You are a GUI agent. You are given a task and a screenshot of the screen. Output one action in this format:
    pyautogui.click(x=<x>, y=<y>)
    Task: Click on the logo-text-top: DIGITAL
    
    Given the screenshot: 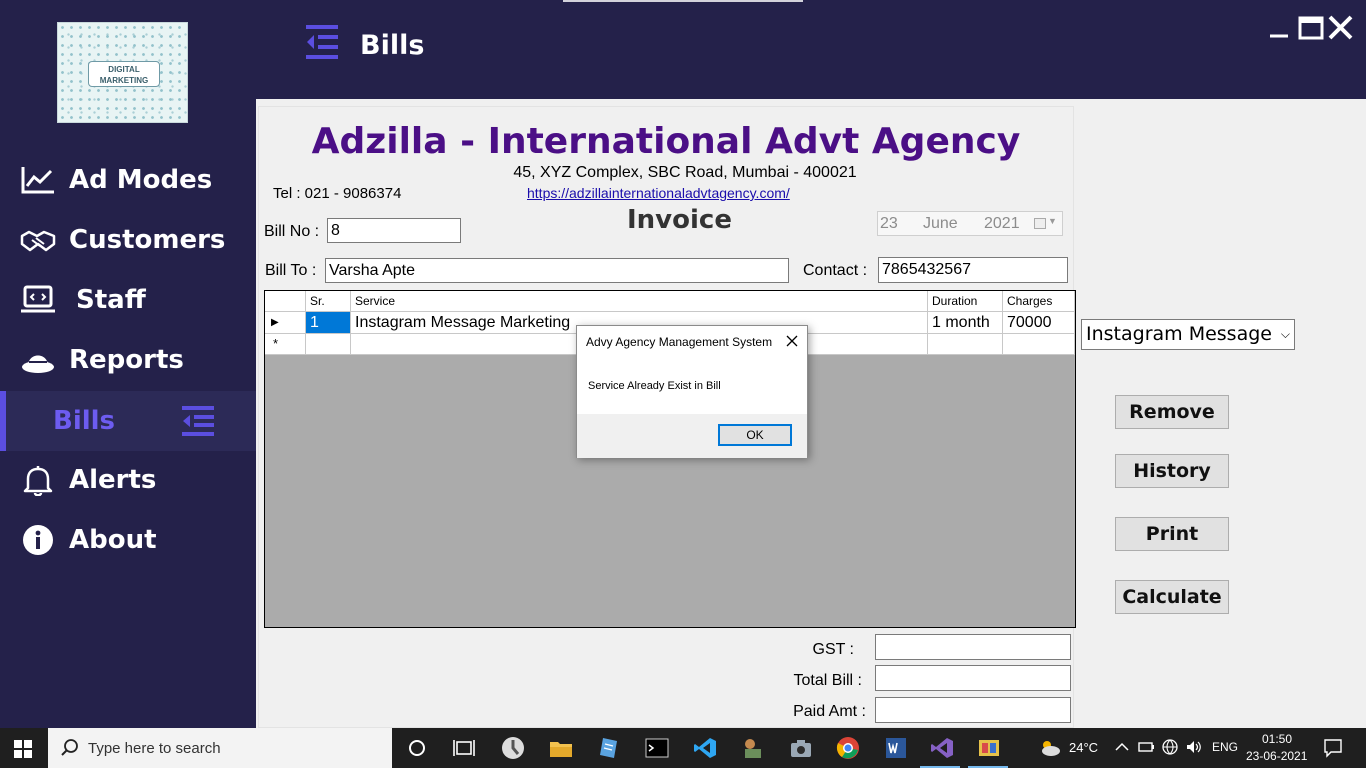 What is the action you would take?
    pyautogui.click(x=124, y=69)
    